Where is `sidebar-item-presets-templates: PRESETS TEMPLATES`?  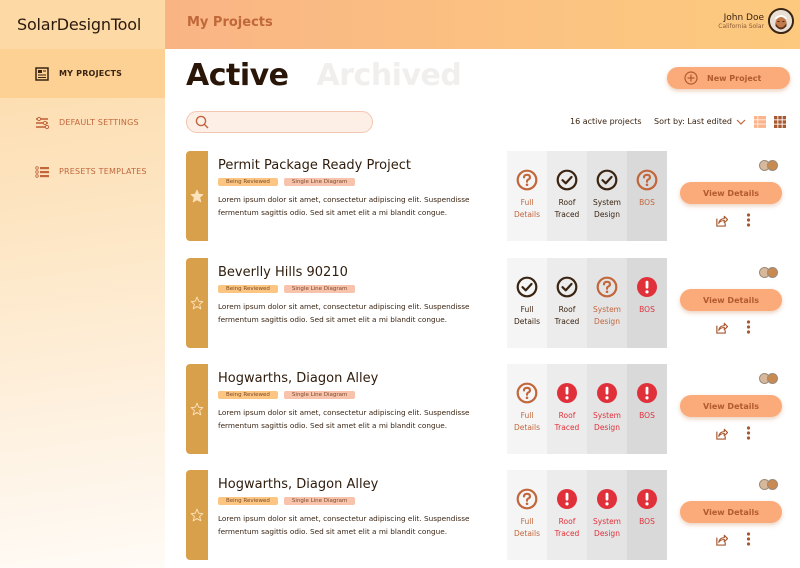 sidebar-item-presets-templates: PRESETS TEMPLATES is located at coordinates (82, 171).